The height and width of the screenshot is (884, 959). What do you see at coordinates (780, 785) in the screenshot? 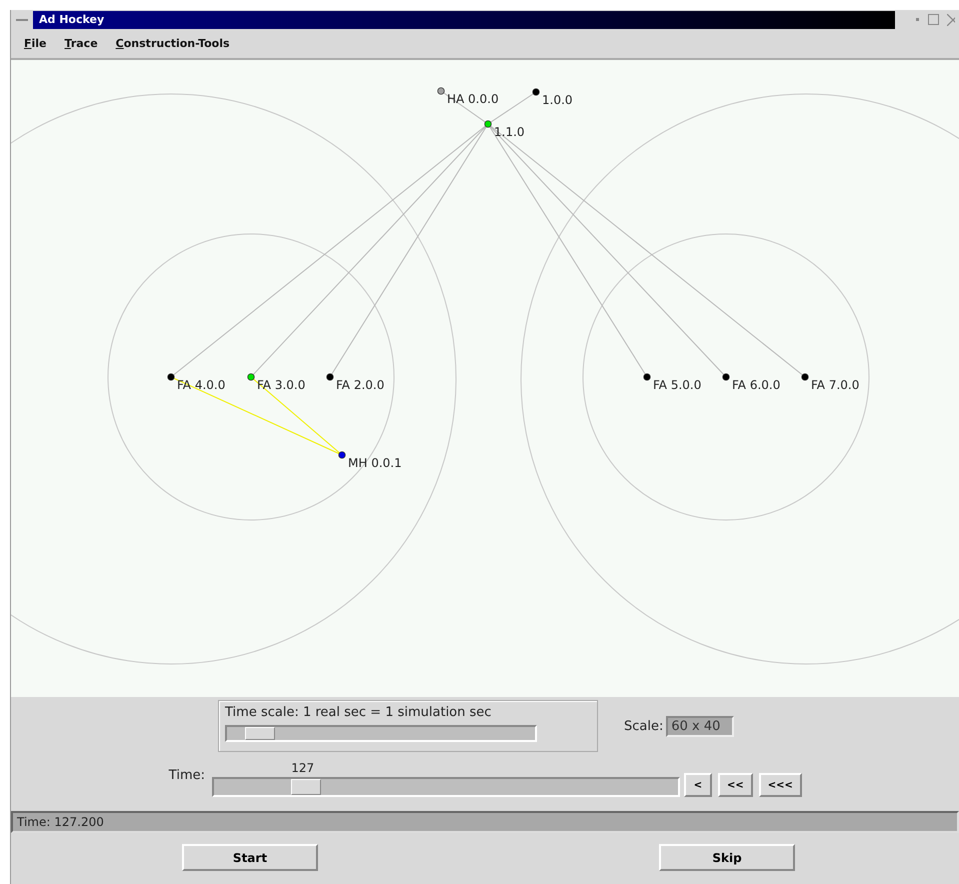
I see `step-back-button: <<<` at bounding box center [780, 785].